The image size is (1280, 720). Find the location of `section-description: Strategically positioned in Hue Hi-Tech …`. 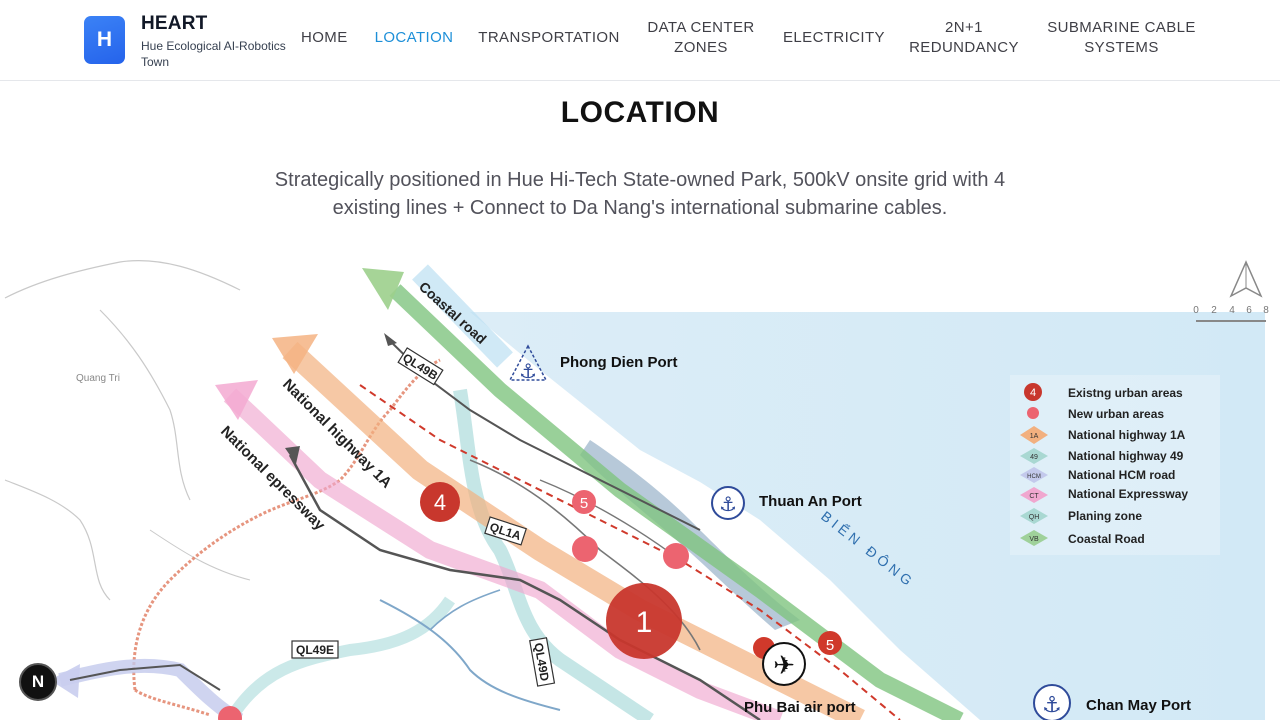

section-description: Strategically positioned in Hue Hi-Tech … is located at coordinates (640, 194).